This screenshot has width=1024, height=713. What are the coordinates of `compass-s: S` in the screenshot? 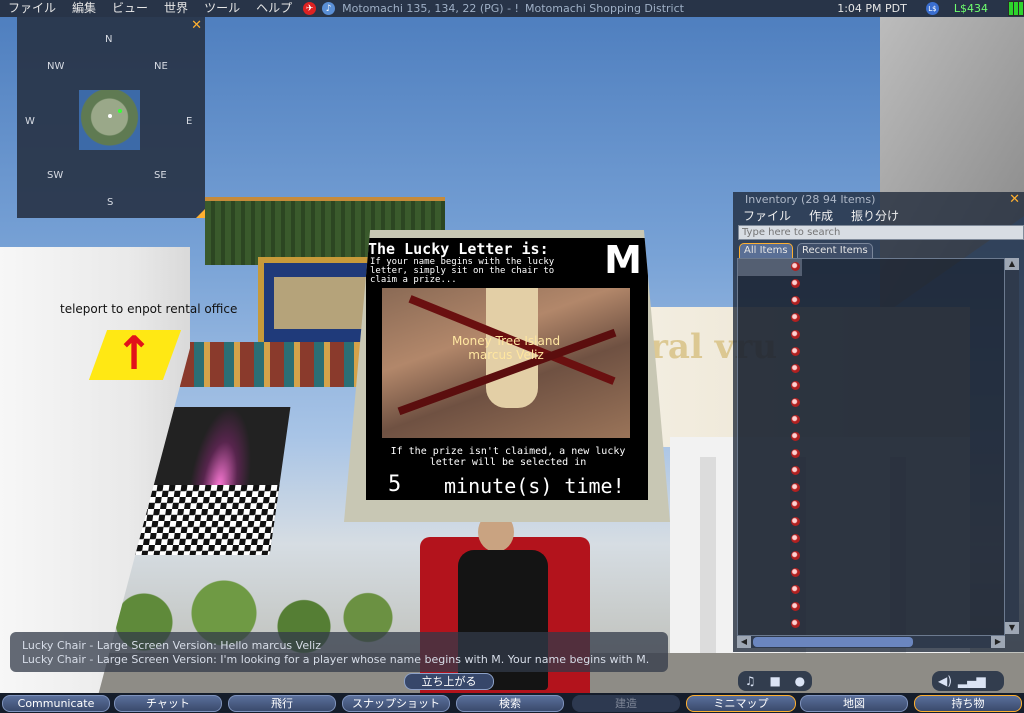 It's located at (110, 202).